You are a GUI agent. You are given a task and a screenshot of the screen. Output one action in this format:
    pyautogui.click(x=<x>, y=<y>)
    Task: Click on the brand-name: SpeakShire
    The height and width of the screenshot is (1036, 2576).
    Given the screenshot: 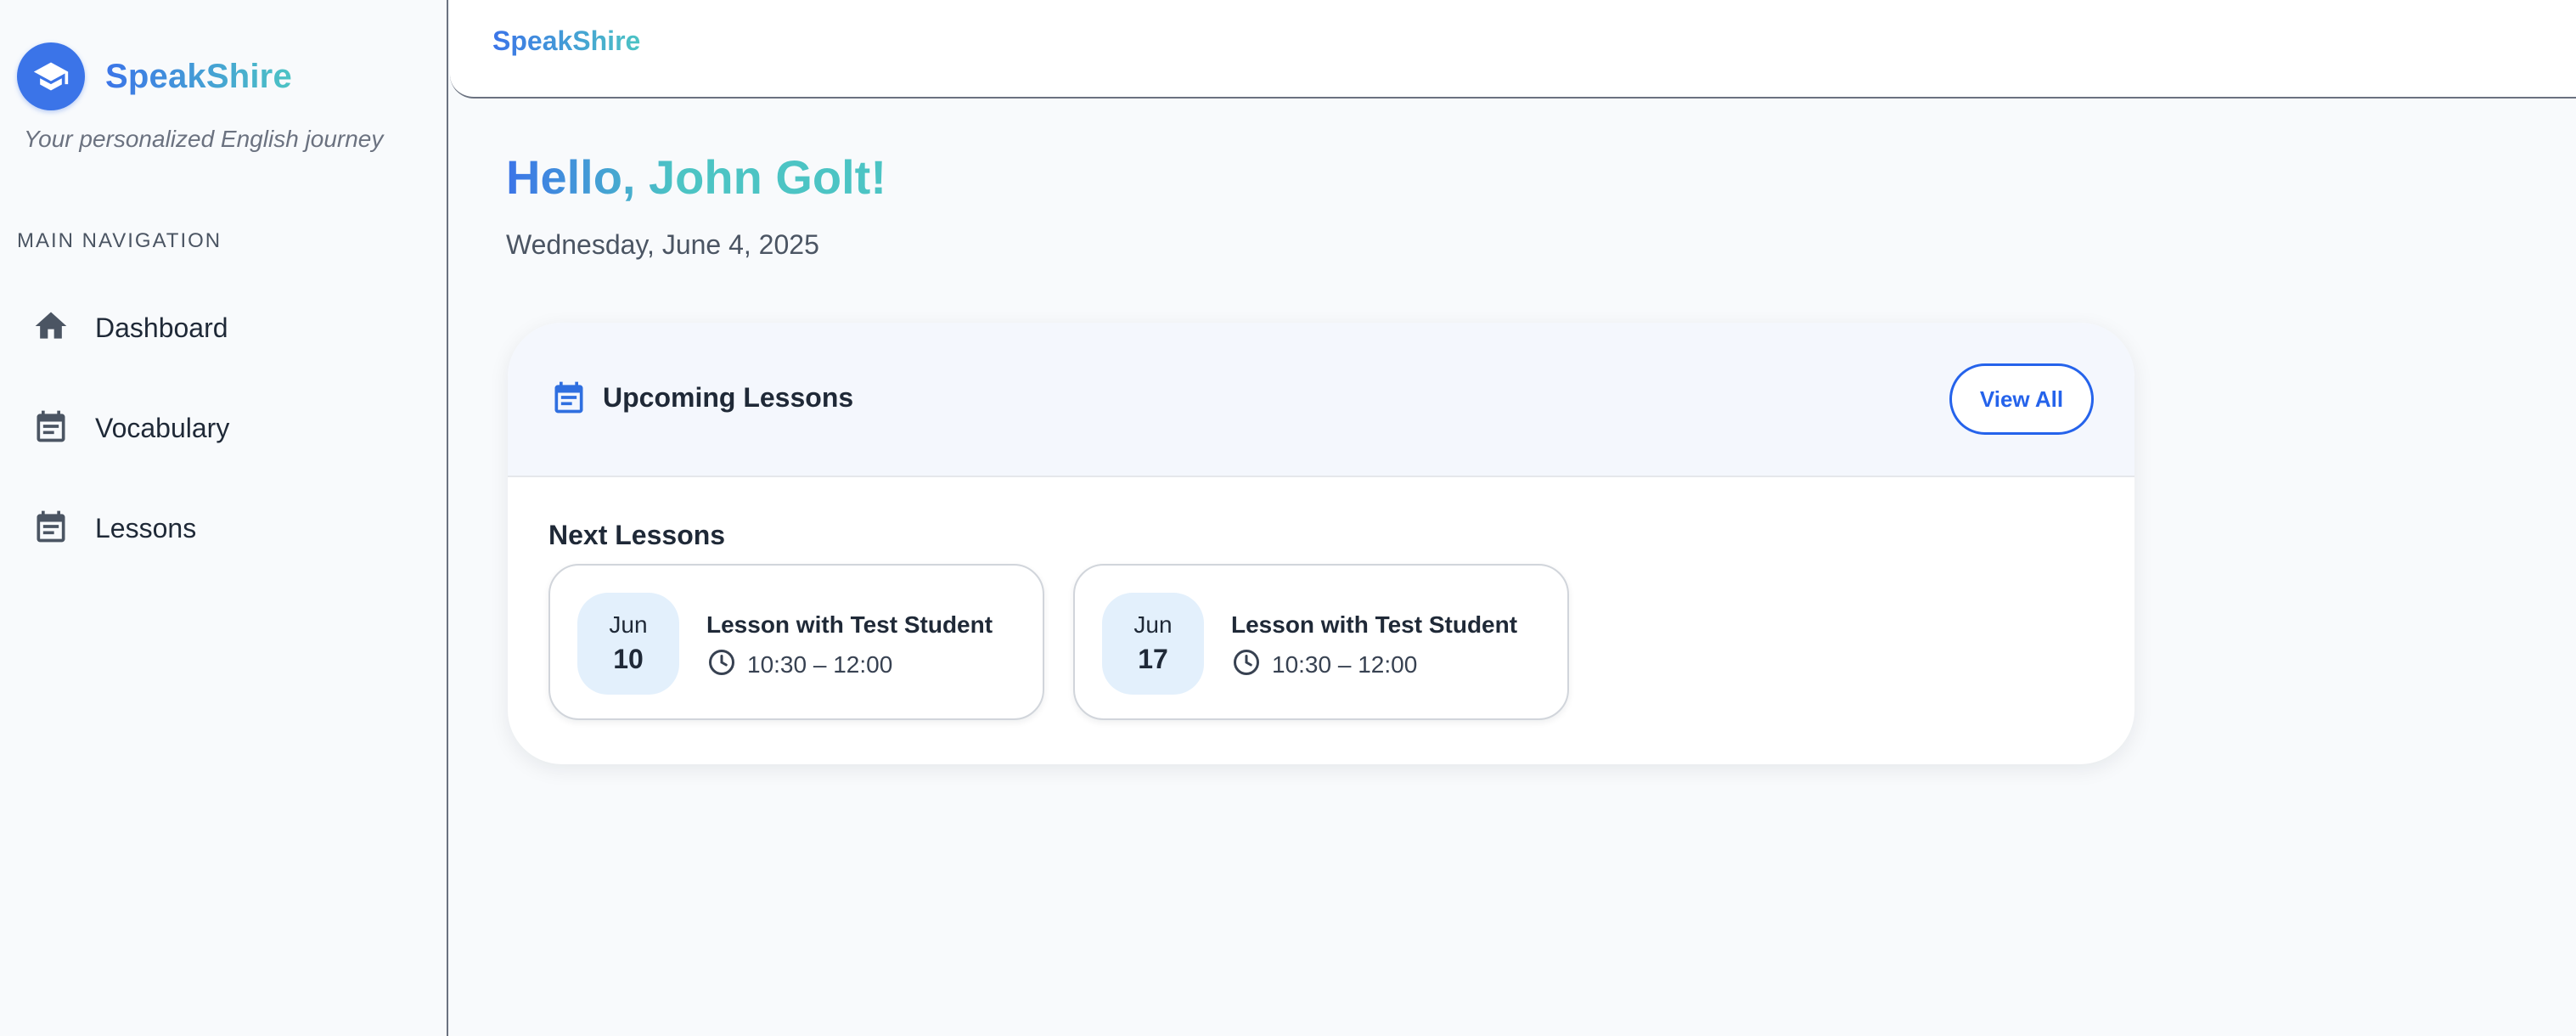 What is the action you would take?
    pyautogui.click(x=198, y=76)
    